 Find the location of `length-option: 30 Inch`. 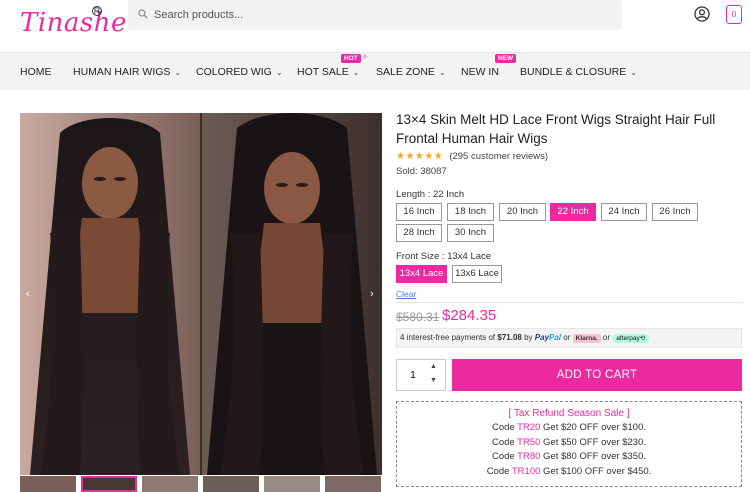

length-option: 30 Inch is located at coordinates (470, 233).